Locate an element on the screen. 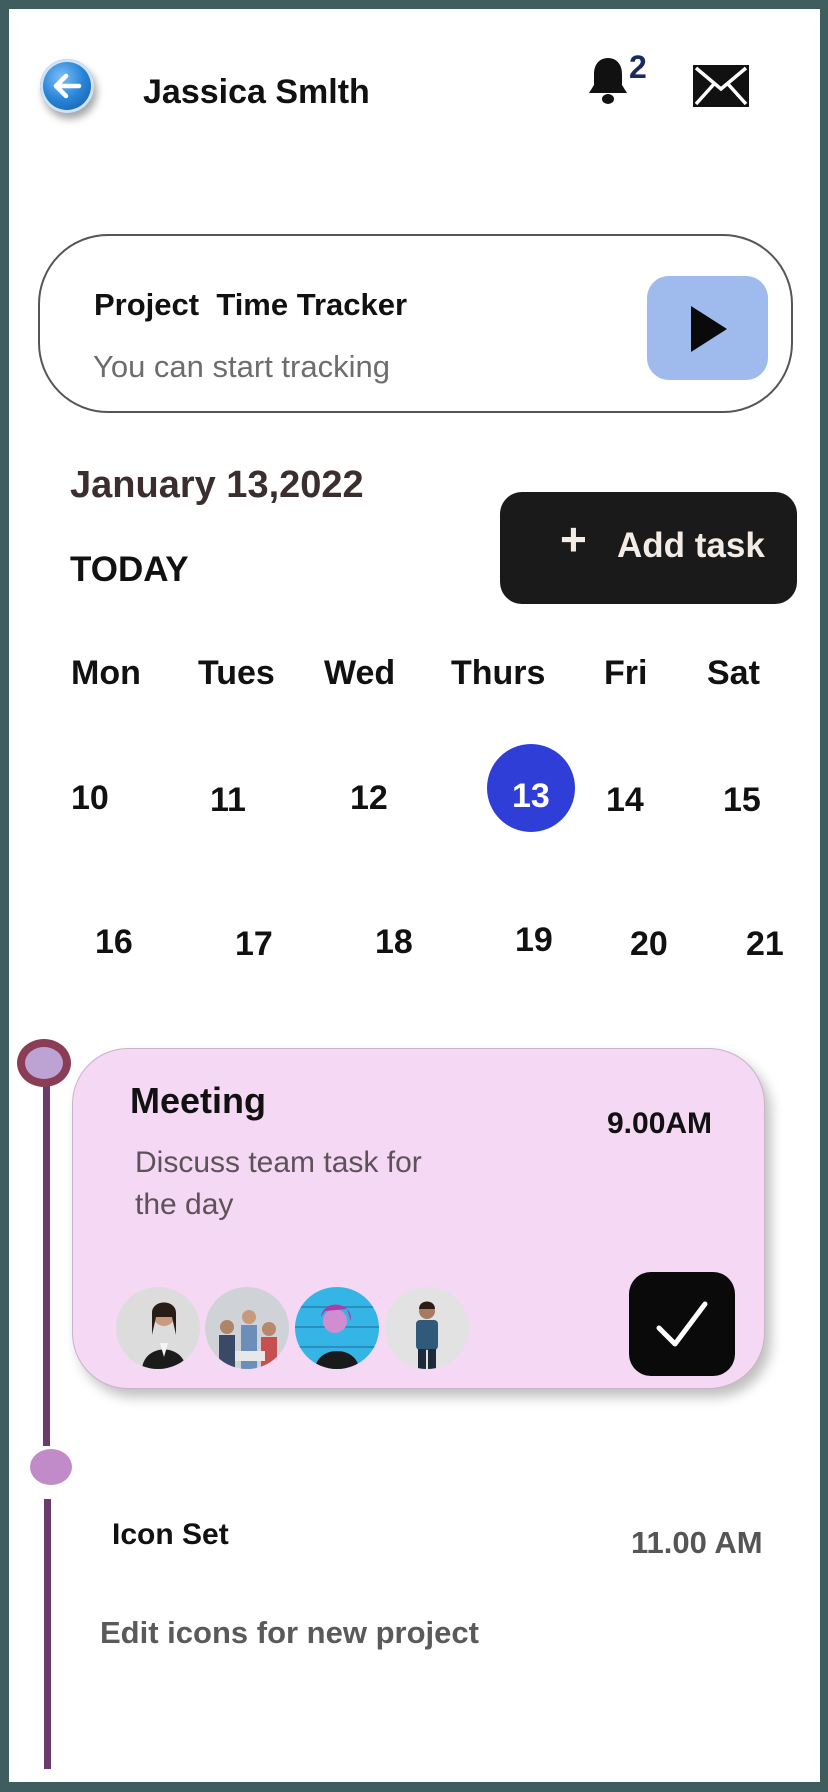  calendar-day: 18 is located at coordinates (394, 942).